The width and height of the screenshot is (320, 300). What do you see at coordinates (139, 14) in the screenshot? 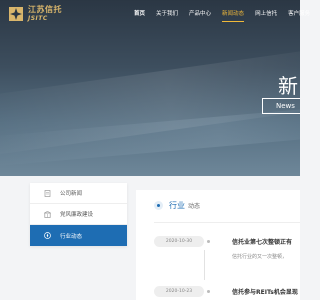
I see `nav-item-home: 首页` at bounding box center [139, 14].